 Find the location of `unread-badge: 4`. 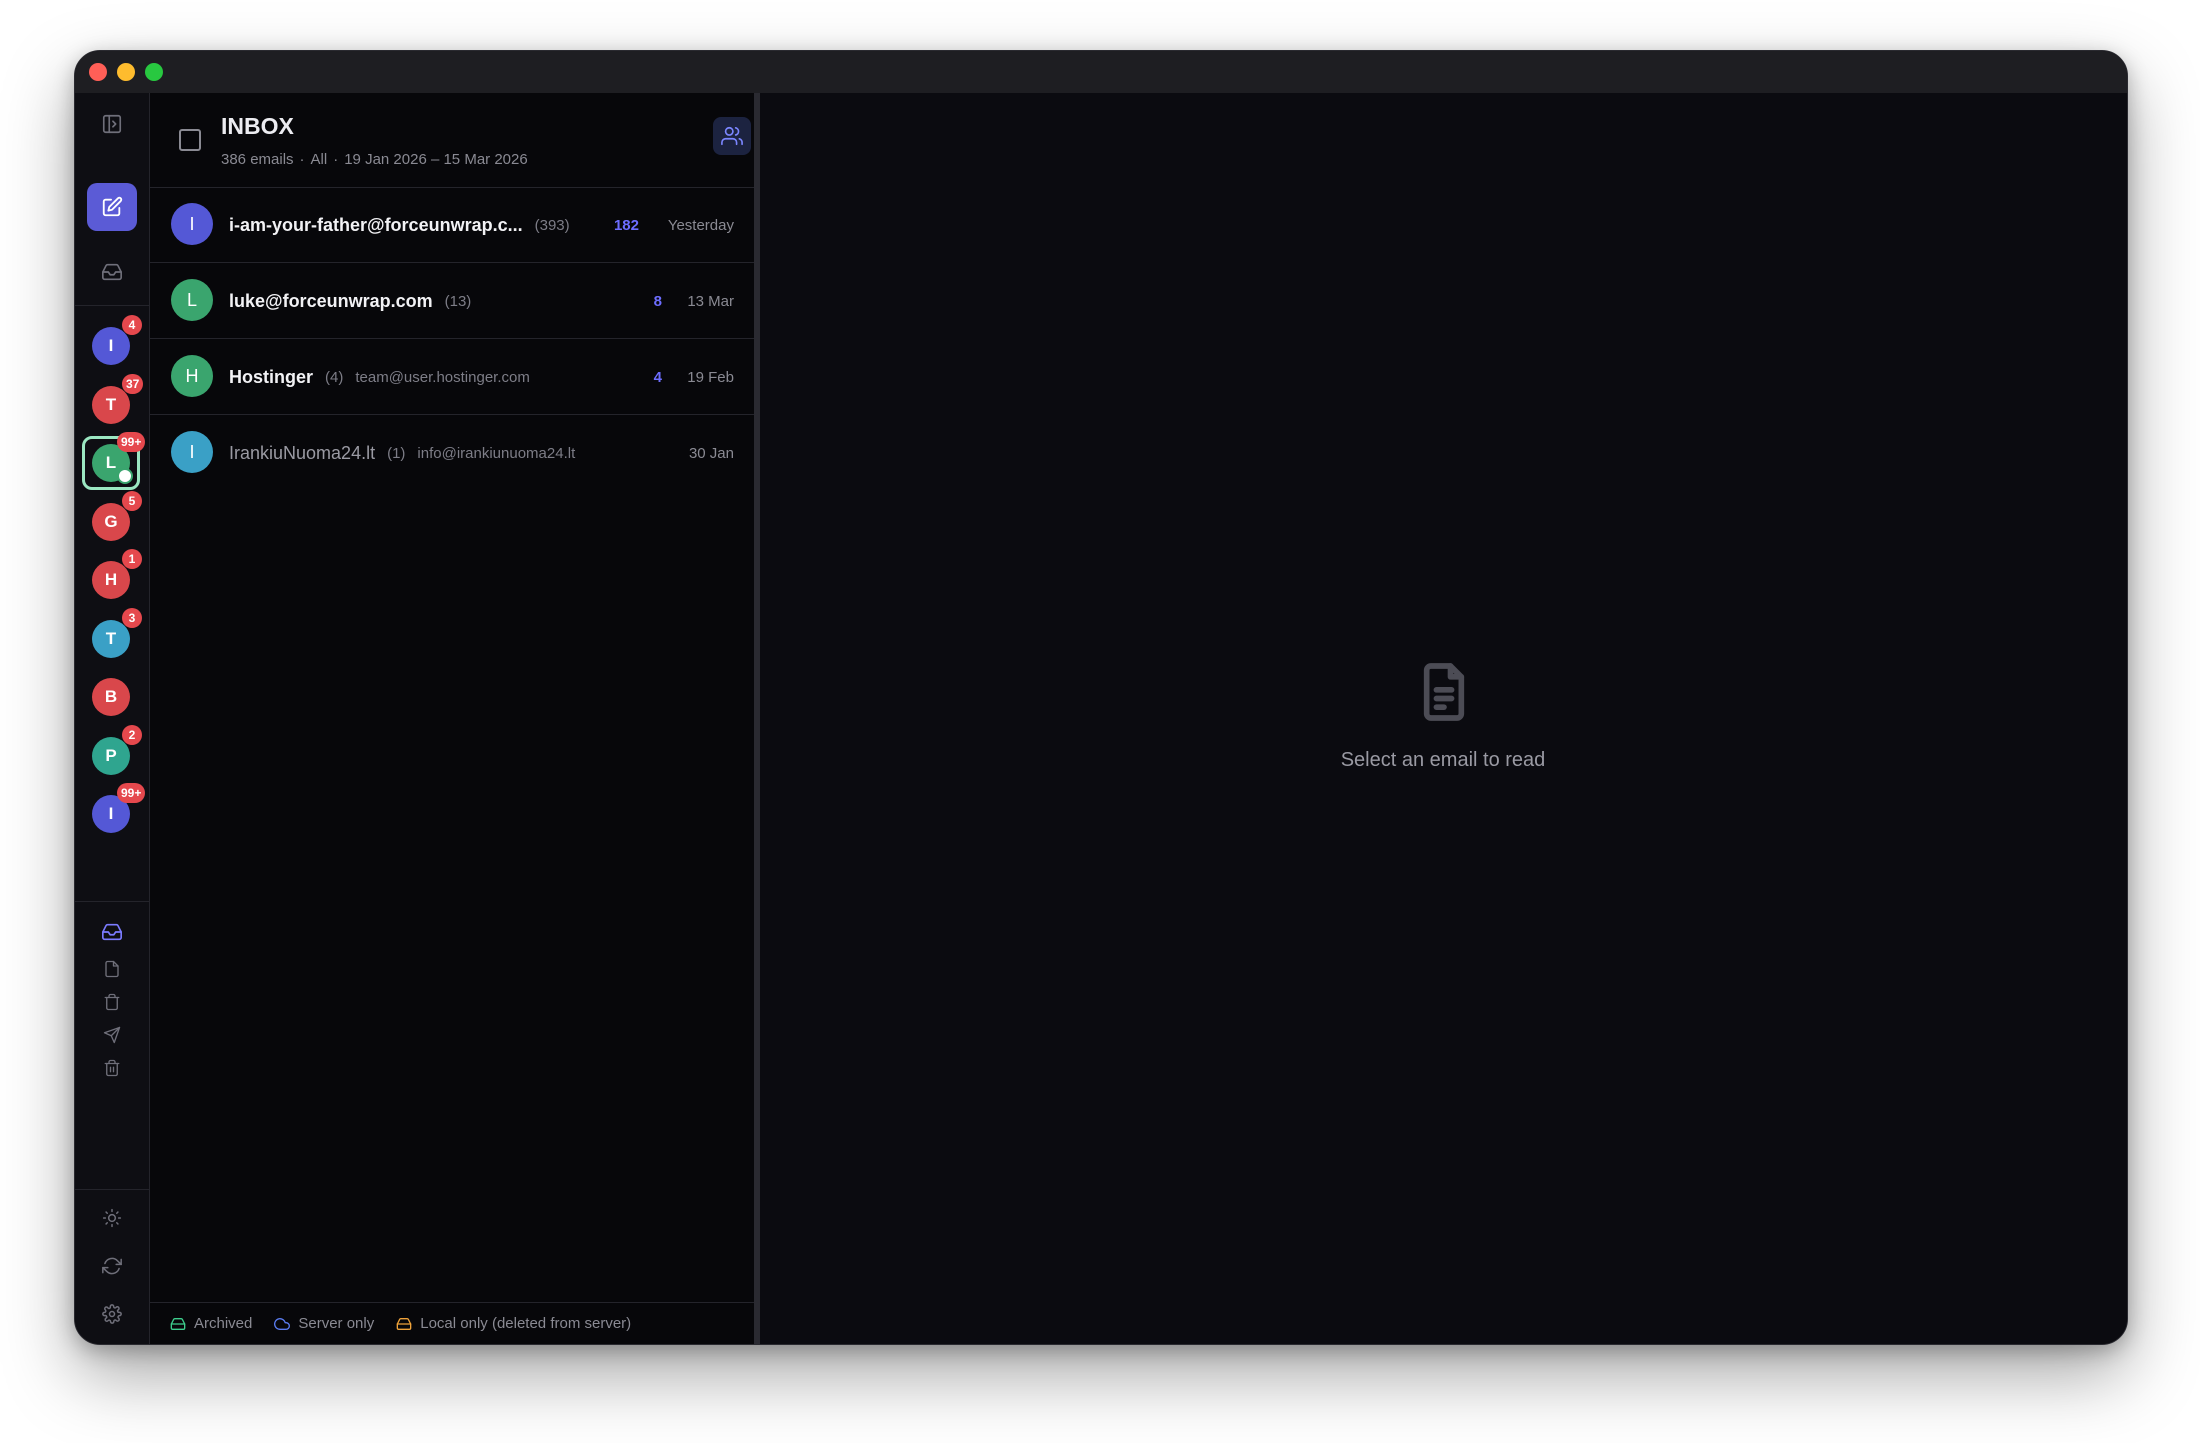

unread-badge: 4 is located at coordinates (132, 325).